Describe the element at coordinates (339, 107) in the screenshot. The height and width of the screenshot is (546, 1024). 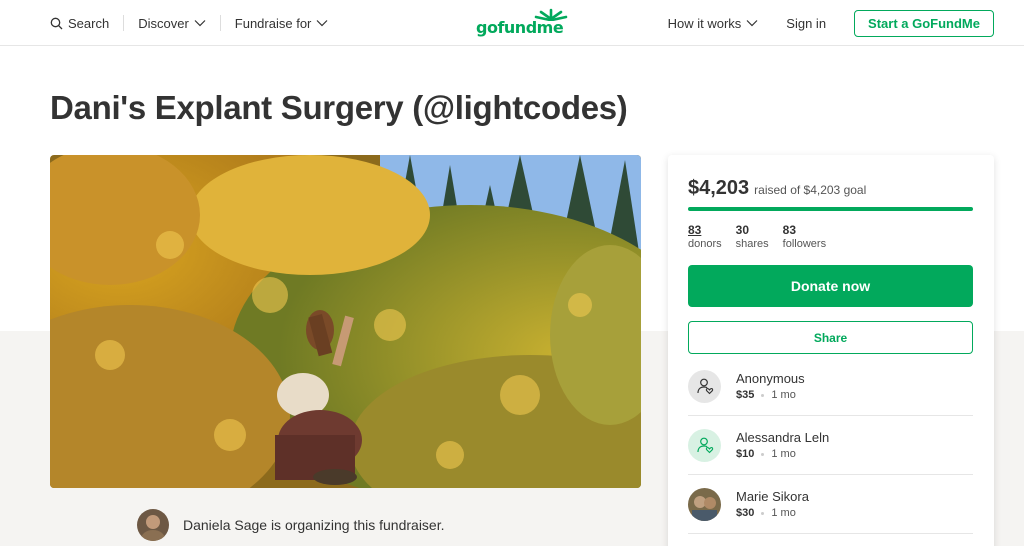
I see `campaign-title: Dani's Explant Surgery (@lightcodes)` at that location.